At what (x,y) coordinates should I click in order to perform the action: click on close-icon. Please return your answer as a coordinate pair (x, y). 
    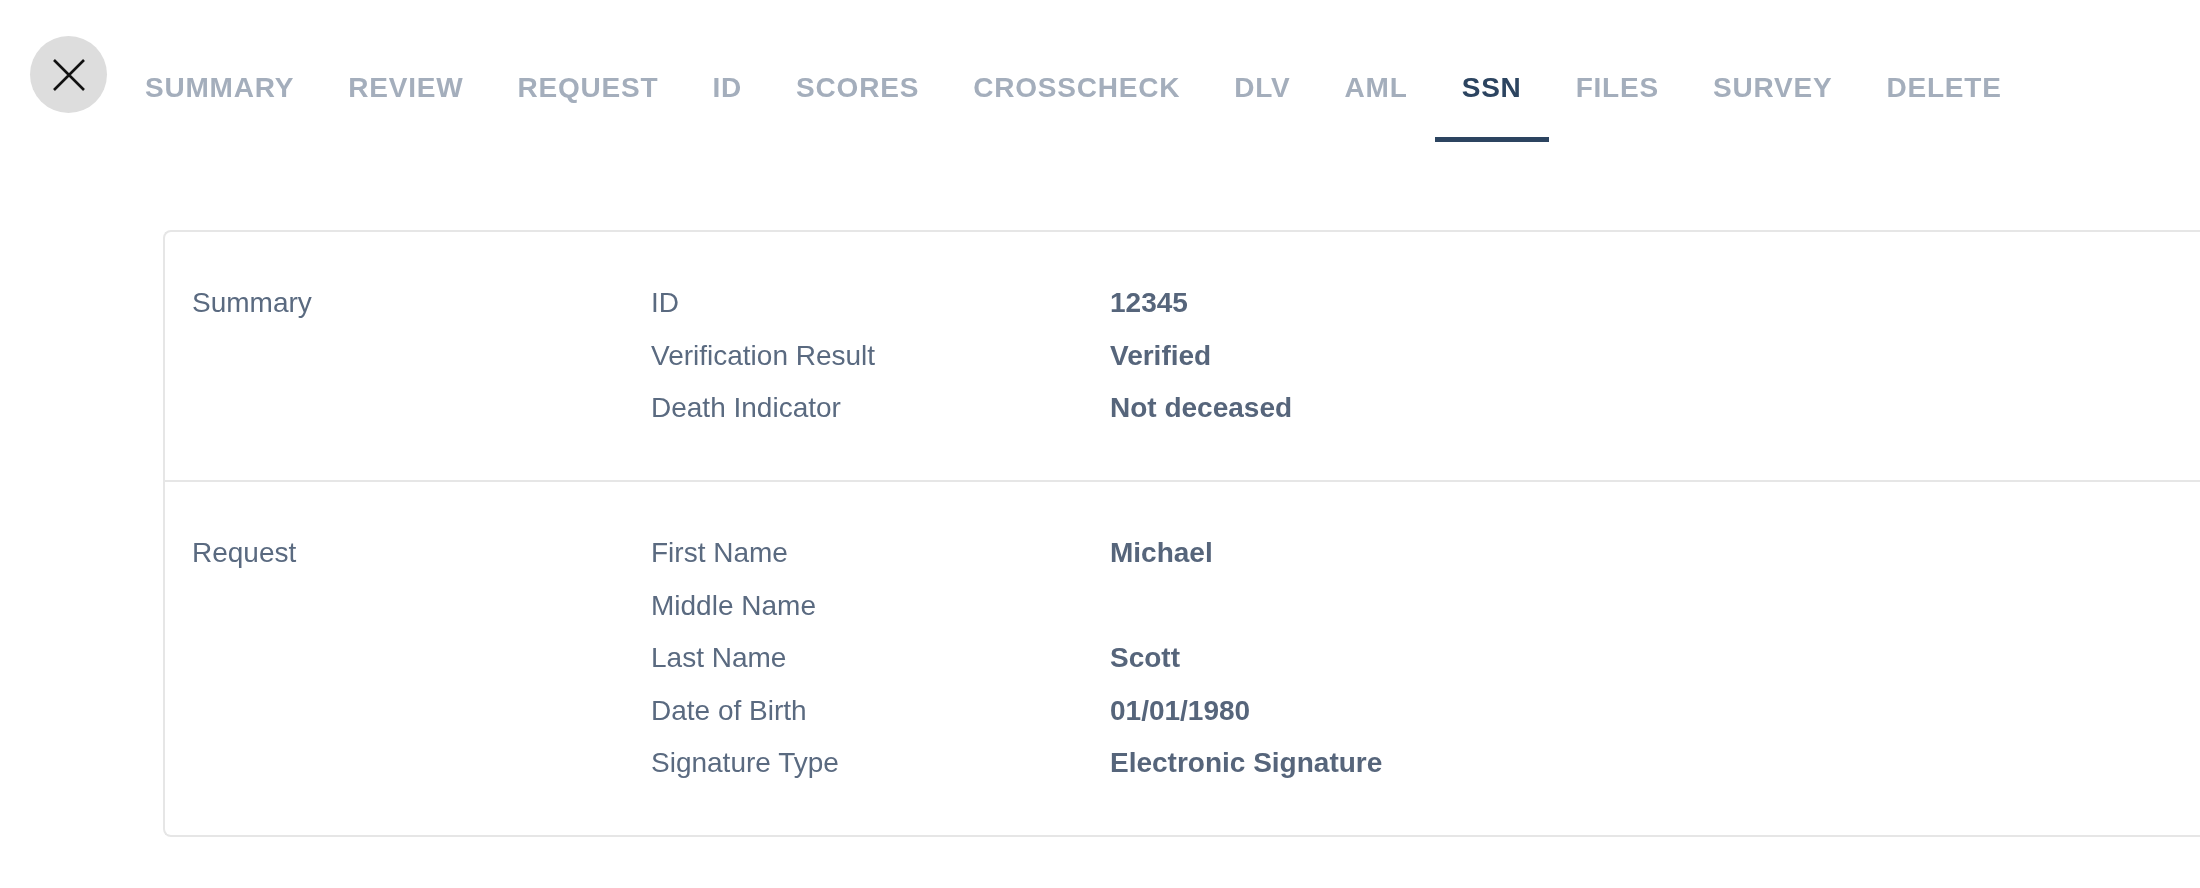
    Looking at the image, I should click on (68, 74).